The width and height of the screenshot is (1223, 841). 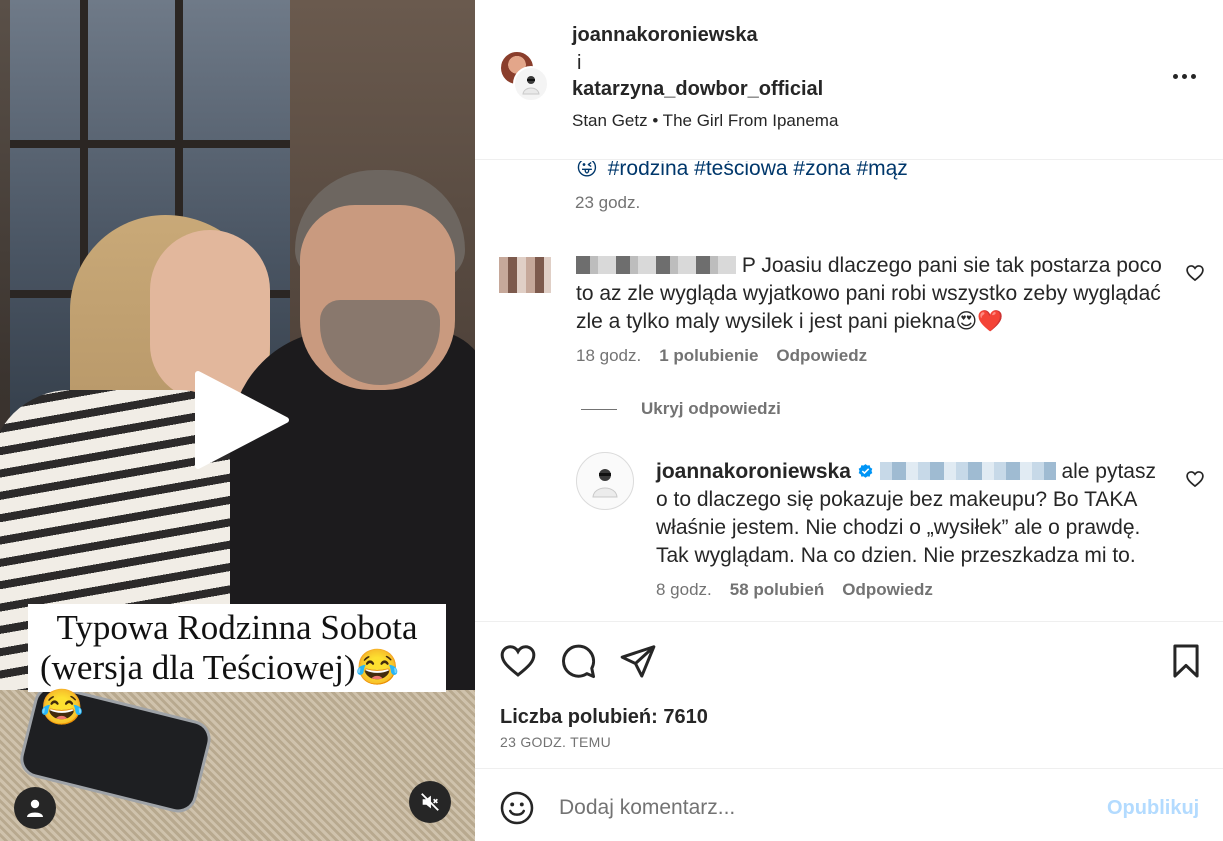 What do you see at coordinates (609, 355) in the screenshot?
I see `comment-time: 18 godz.` at bounding box center [609, 355].